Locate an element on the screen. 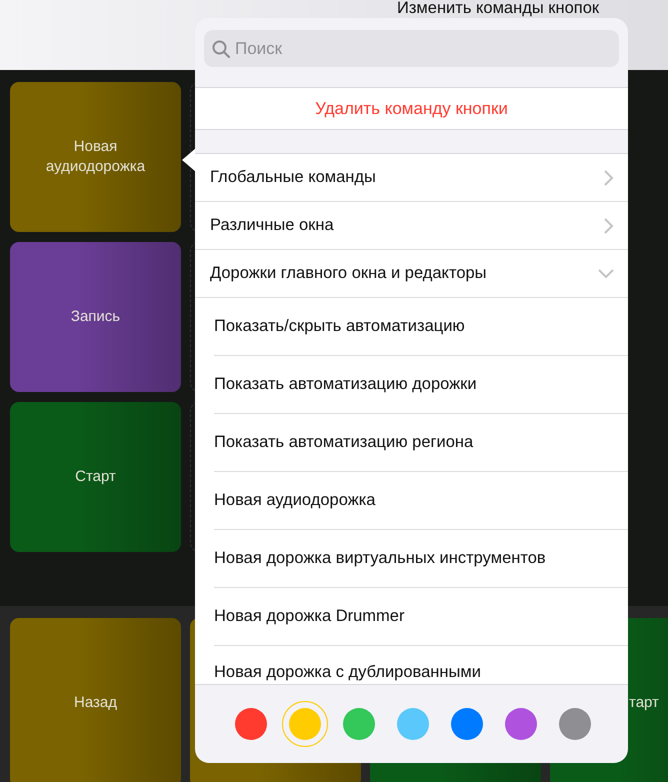 This screenshot has height=782, width=668. pad-button: Старт is located at coordinates (95, 477).